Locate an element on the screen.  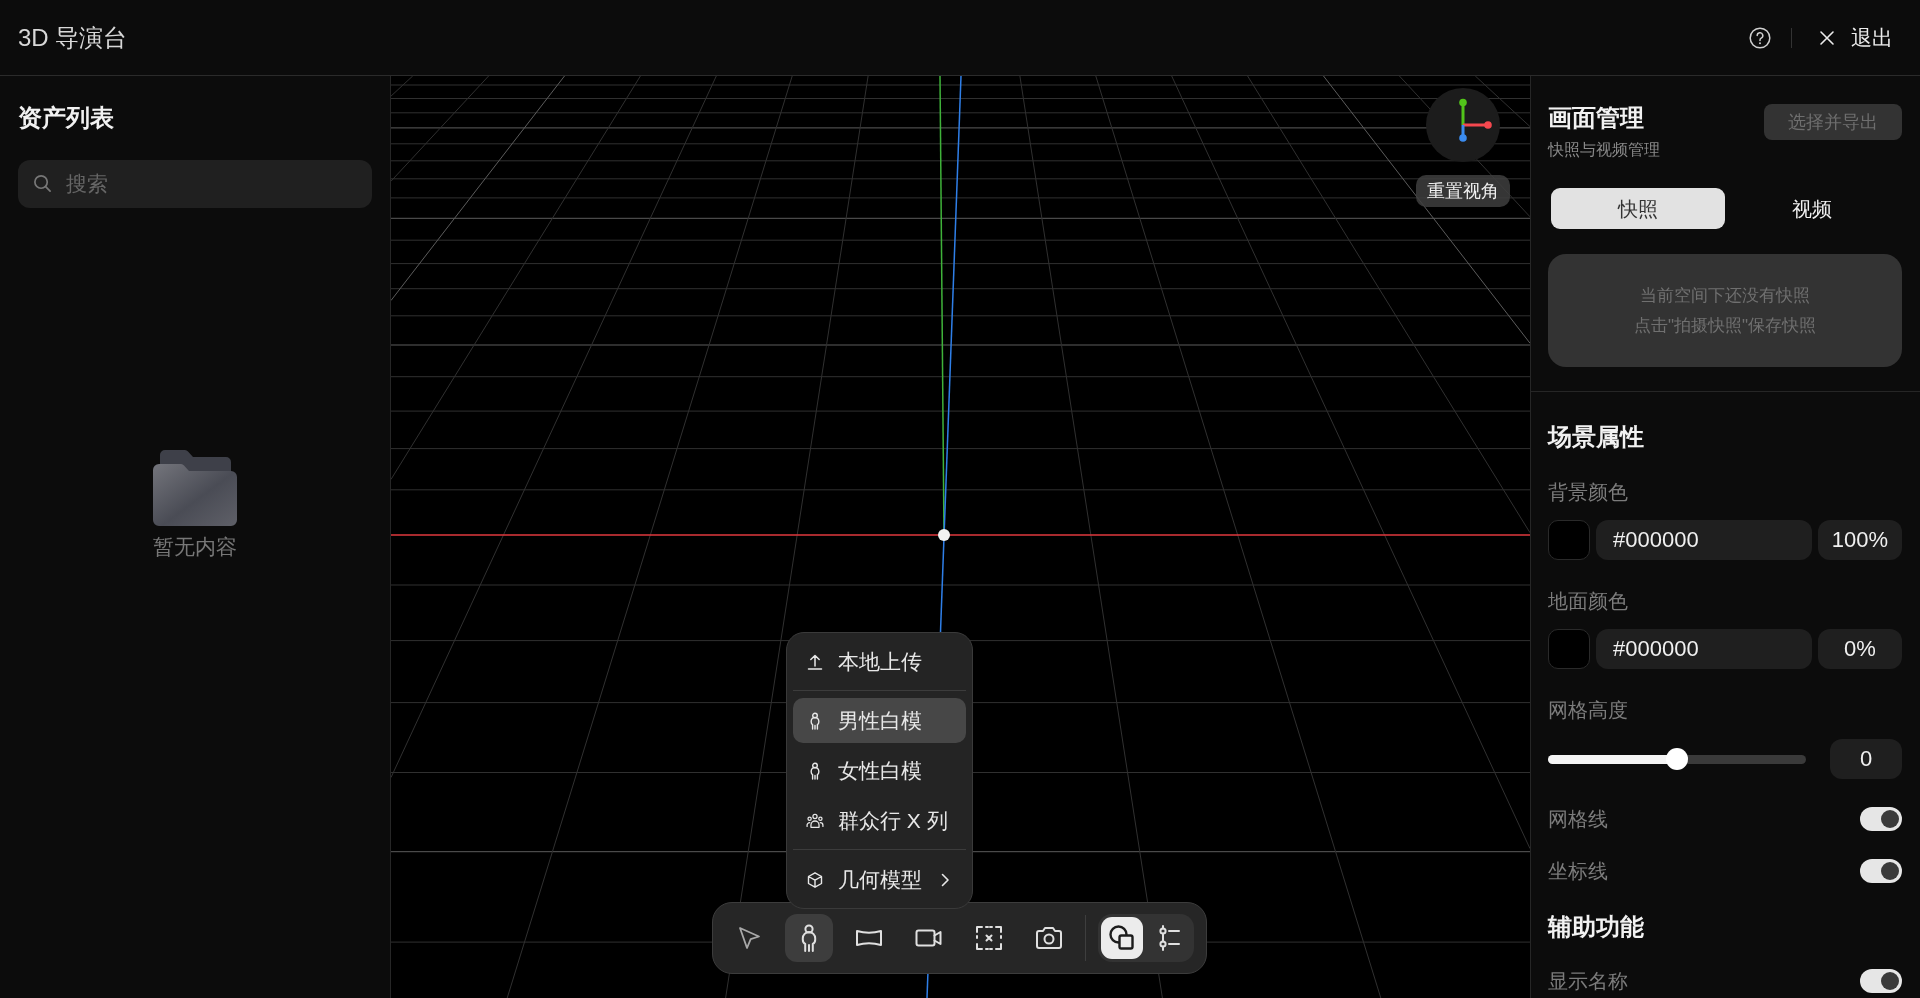
section-title: 场景属性 is located at coordinates (1596, 437).